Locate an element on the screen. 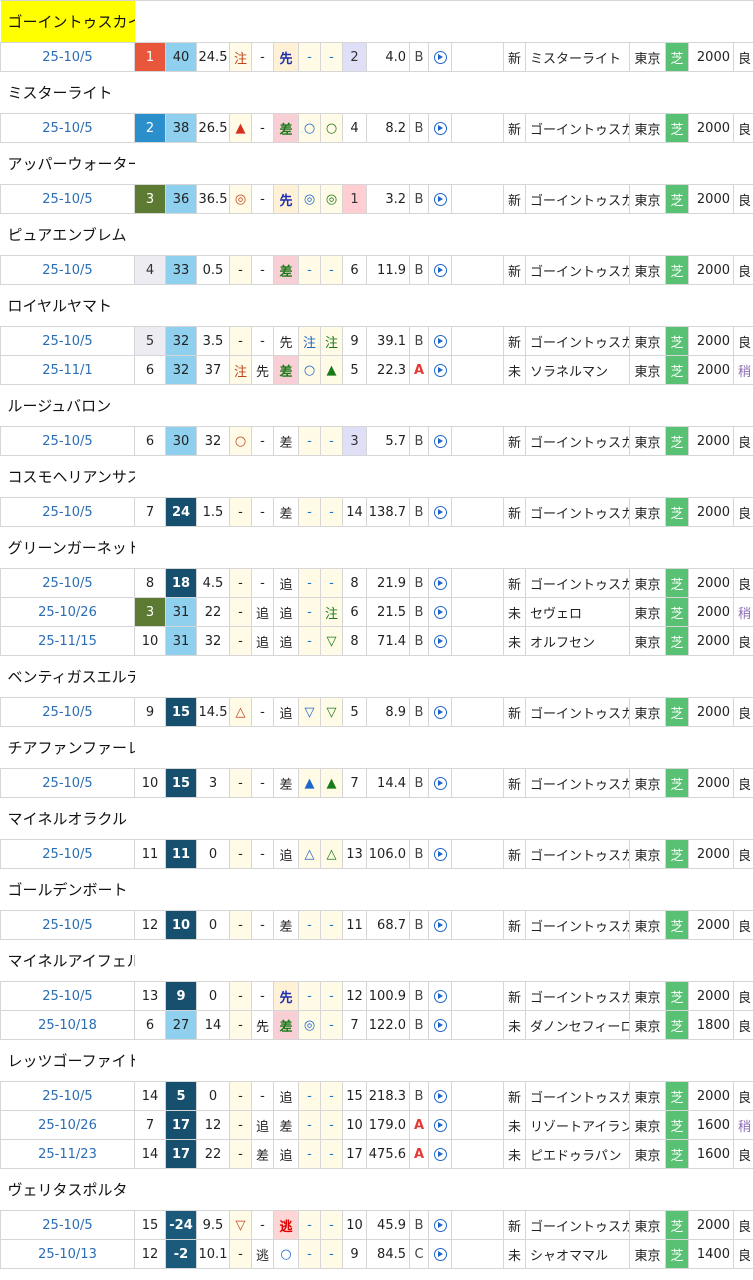  race-date-link: 25-11/1 is located at coordinates (67, 370).